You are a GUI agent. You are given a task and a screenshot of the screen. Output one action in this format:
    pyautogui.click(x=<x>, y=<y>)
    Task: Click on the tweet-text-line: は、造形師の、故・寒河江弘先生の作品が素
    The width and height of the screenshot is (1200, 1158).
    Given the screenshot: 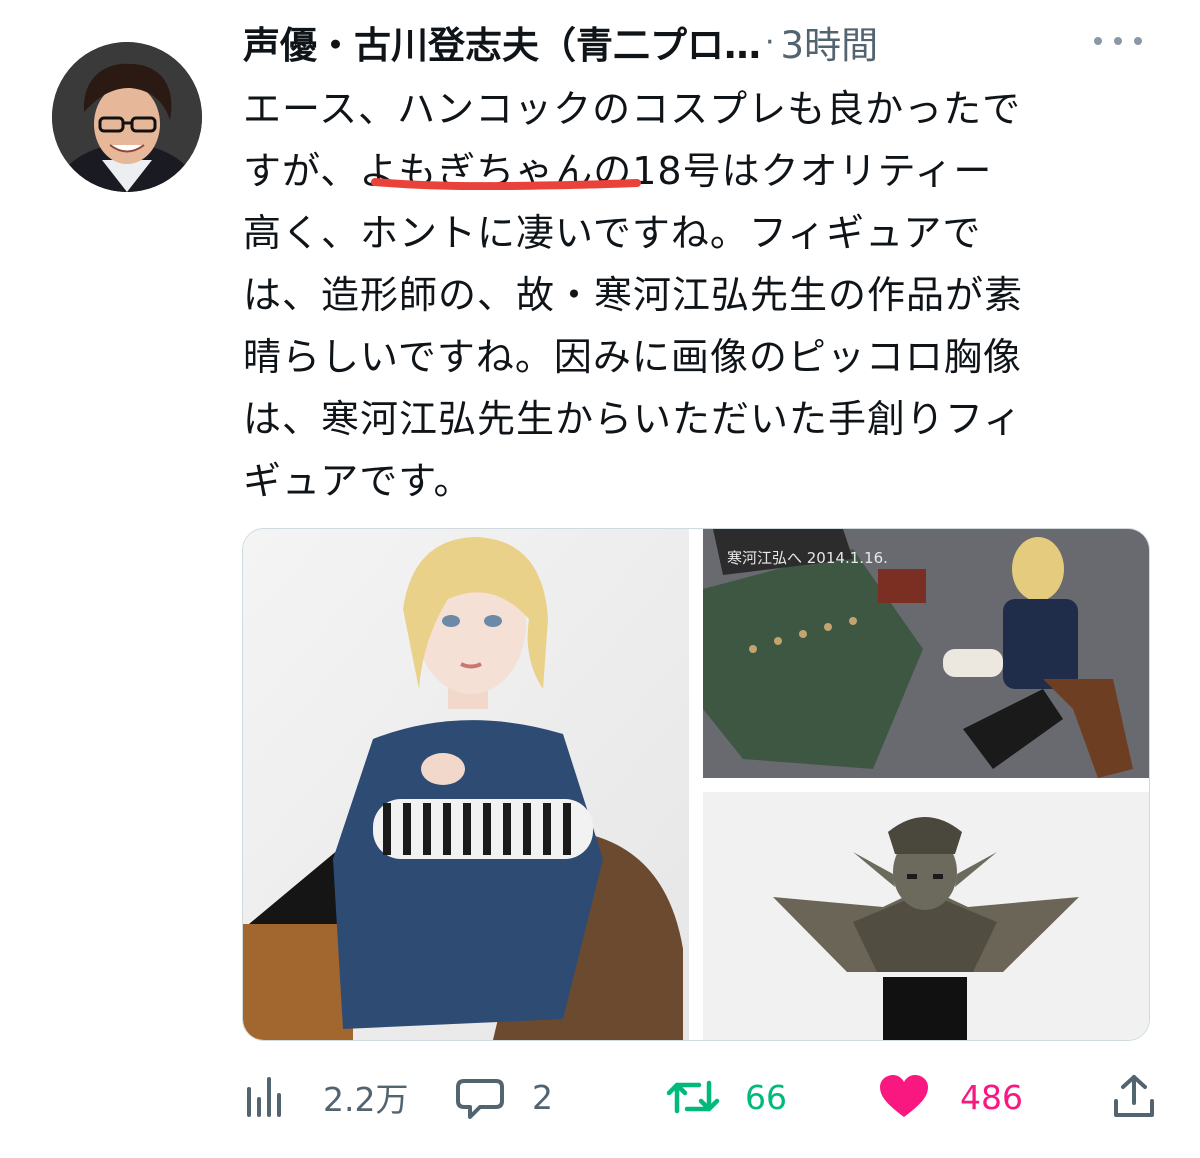 What is the action you would take?
    pyautogui.click(x=633, y=295)
    